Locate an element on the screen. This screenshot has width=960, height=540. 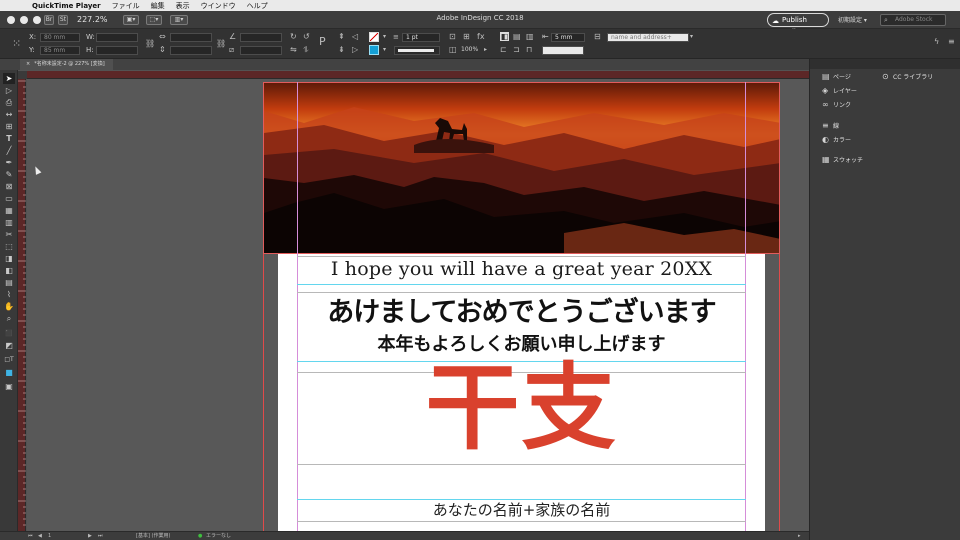
next-page-icon: ▶ is located at coordinates (90, 536).